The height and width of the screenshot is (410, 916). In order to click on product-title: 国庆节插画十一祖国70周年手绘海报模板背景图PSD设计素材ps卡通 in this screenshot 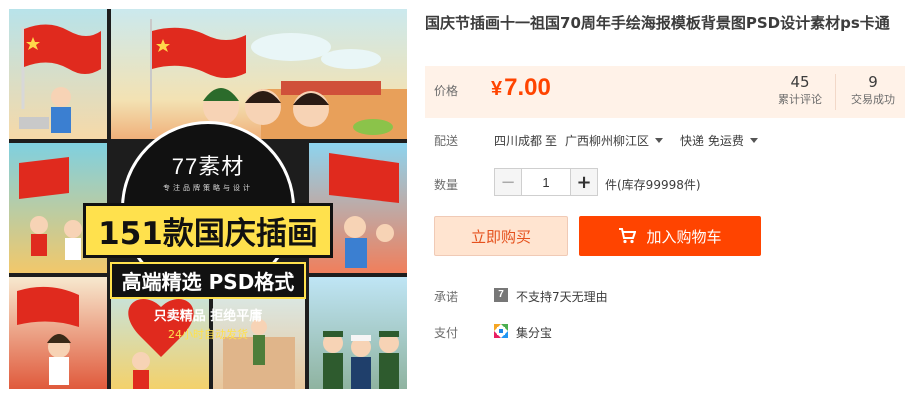, I will do `click(657, 23)`.